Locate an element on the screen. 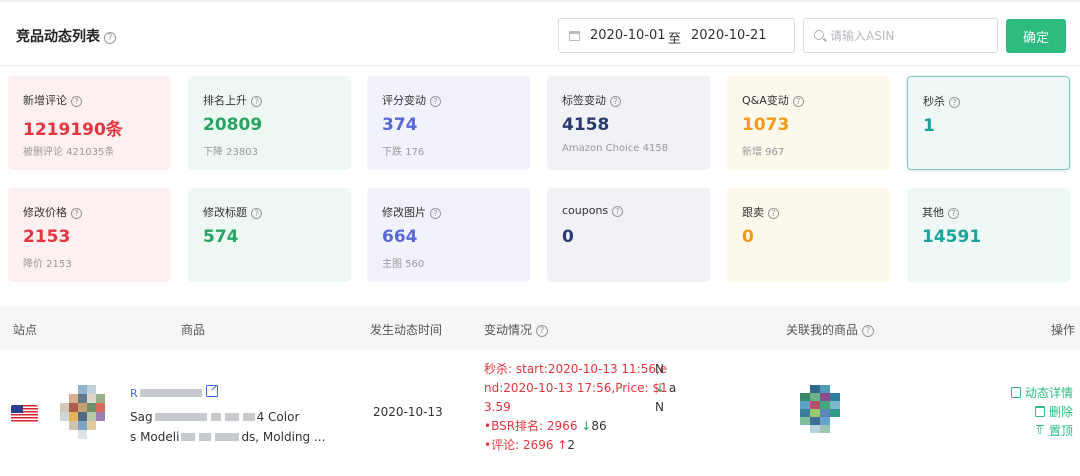 Image resolution: width=1080 pixels, height=476 pixels. card-tag-change: 标签变动? 4158 Amazon Choice 4158 is located at coordinates (628, 123).